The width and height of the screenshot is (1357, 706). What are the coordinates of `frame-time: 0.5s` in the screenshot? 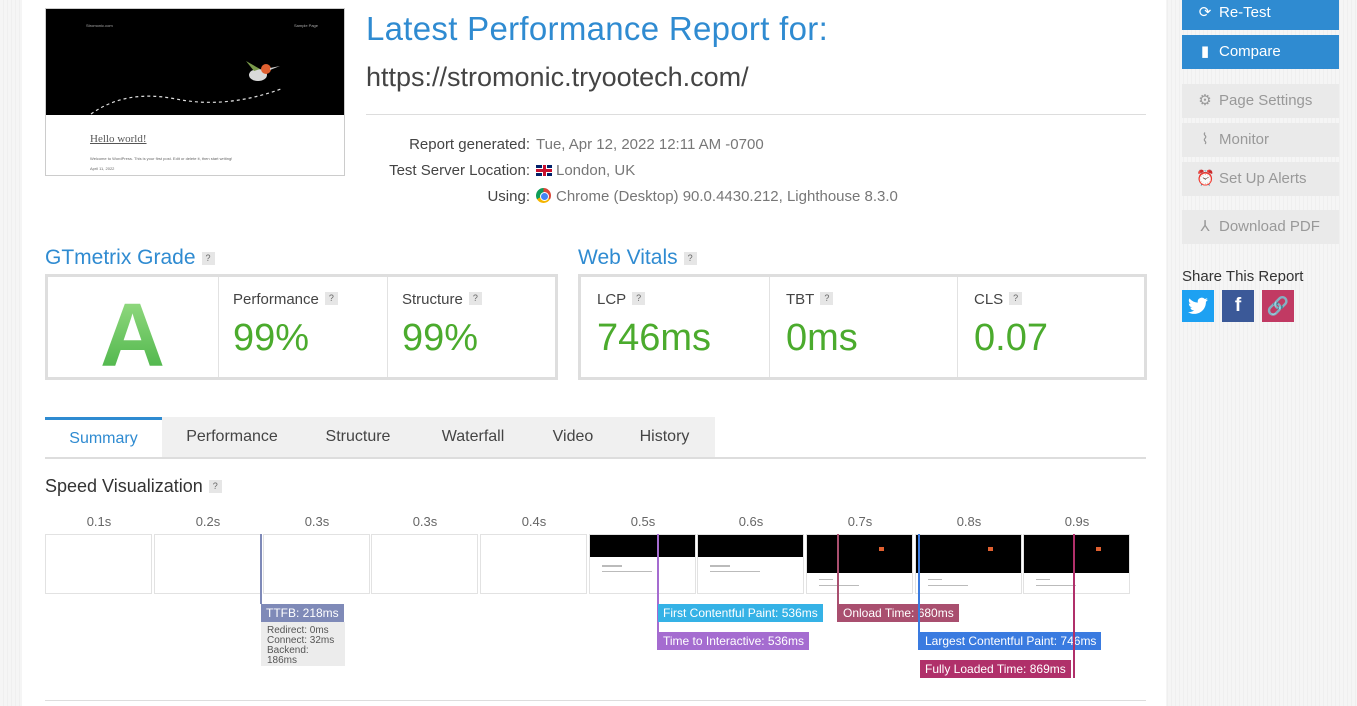 It's located at (643, 521).